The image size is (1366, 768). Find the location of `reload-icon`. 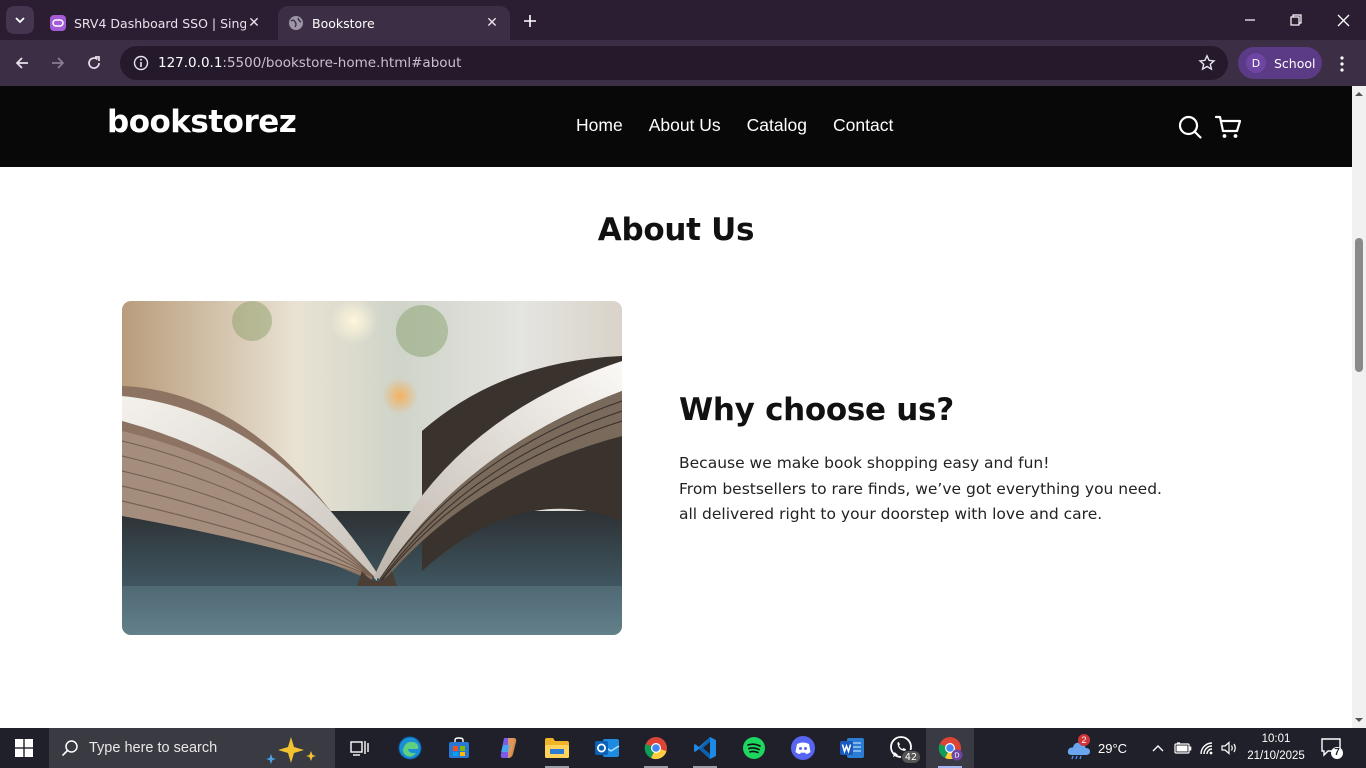

reload-icon is located at coordinates (94, 62).